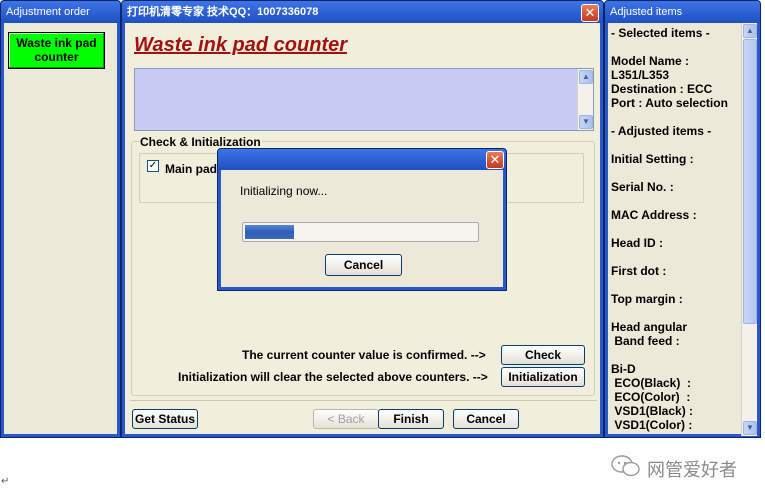 The height and width of the screenshot is (500, 765). Describe the element at coordinates (543, 377) in the screenshot. I see `initialization-button: Initialization` at that location.